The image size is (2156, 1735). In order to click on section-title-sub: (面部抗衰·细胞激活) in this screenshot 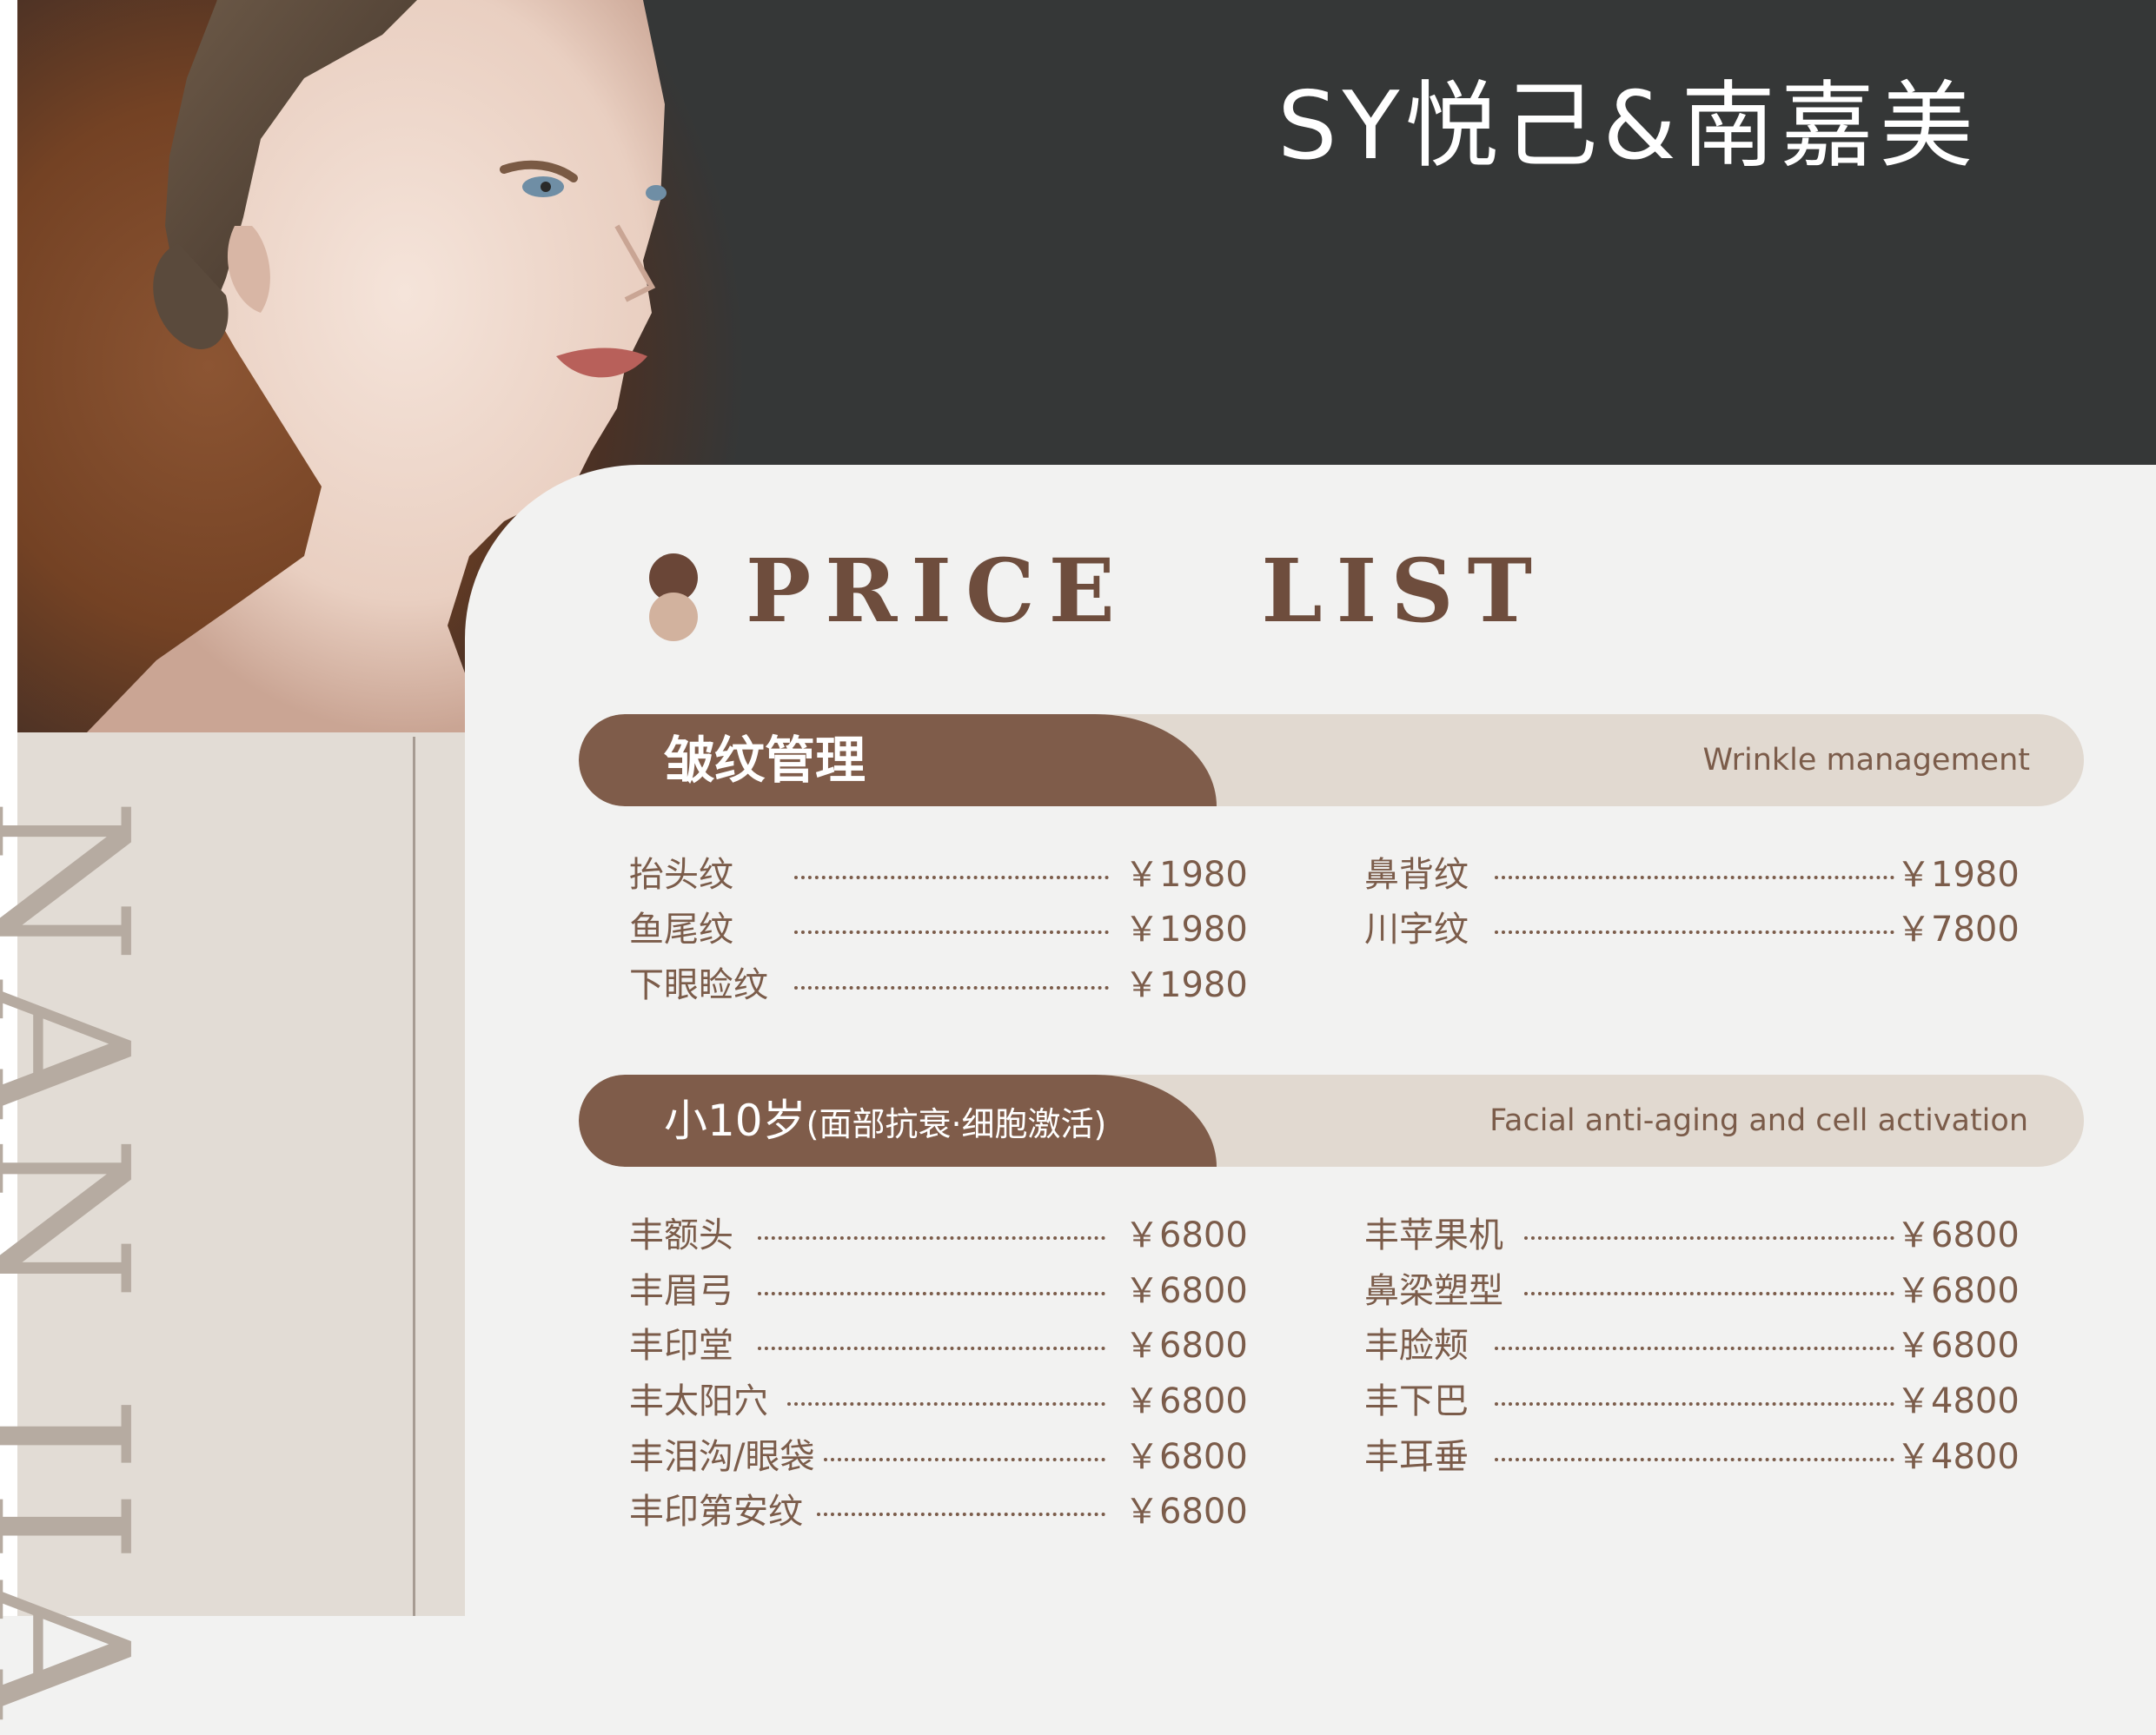, I will do `click(957, 1124)`.